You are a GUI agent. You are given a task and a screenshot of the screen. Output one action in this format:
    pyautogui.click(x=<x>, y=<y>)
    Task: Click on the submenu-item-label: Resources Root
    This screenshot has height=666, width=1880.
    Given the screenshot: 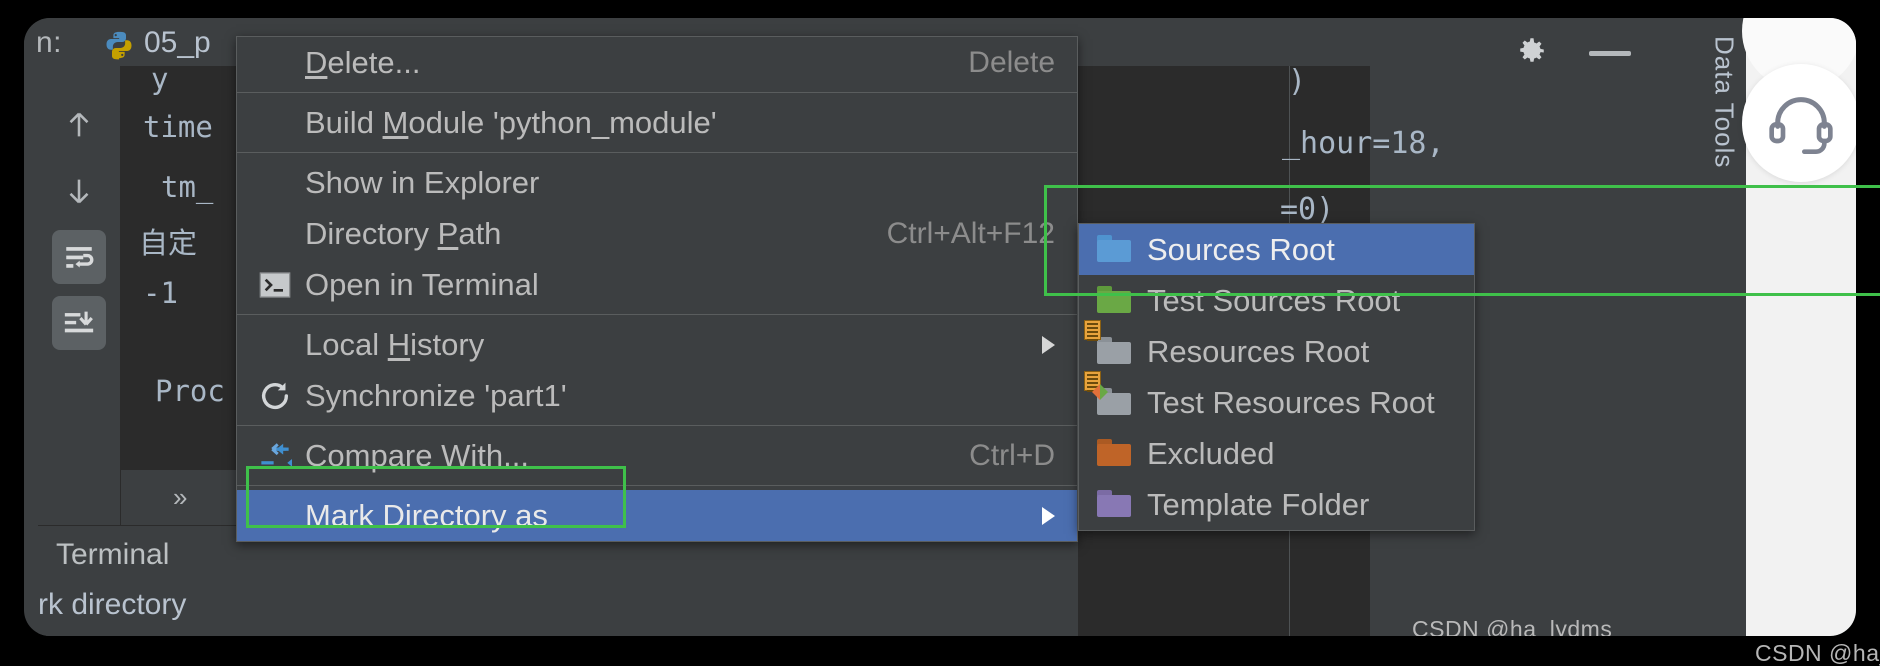 What is the action you would take?
    pyautogui.click(x=1258, y=351)
    